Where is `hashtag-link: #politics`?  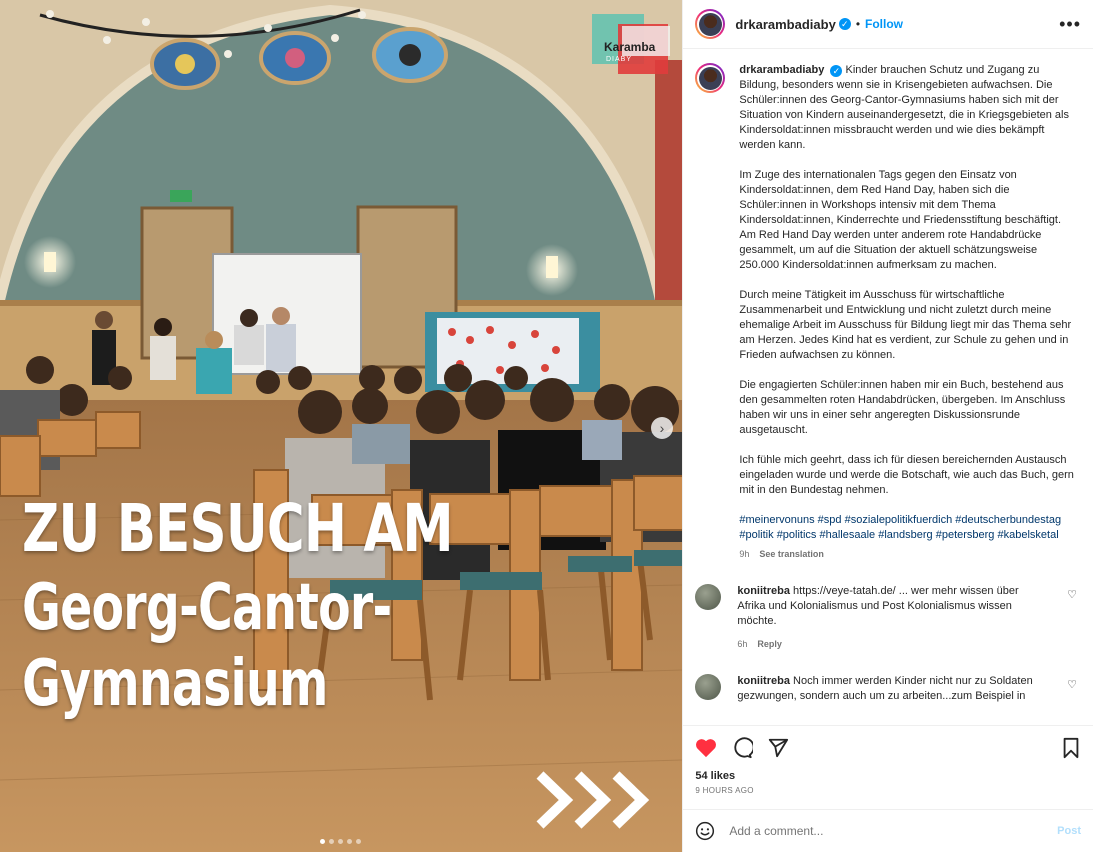
hashtag-link: #politics is located at coordinates (797, 535).